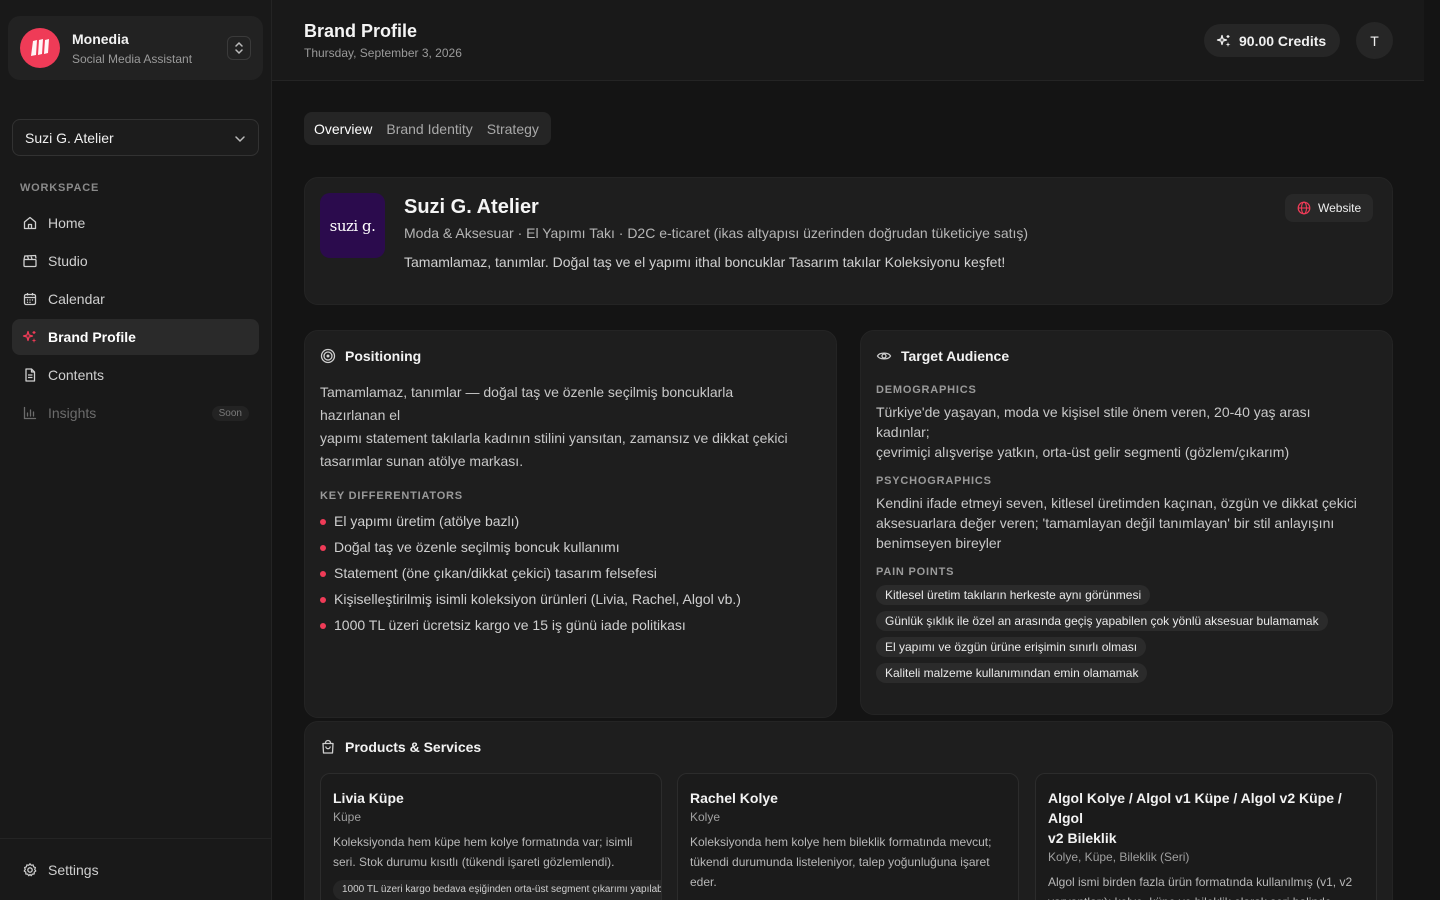 The width and height of the screenshot is (1440, 900). I want to click on psychographics-label: PSYCHOGRAPHICS, so click(934, 481).